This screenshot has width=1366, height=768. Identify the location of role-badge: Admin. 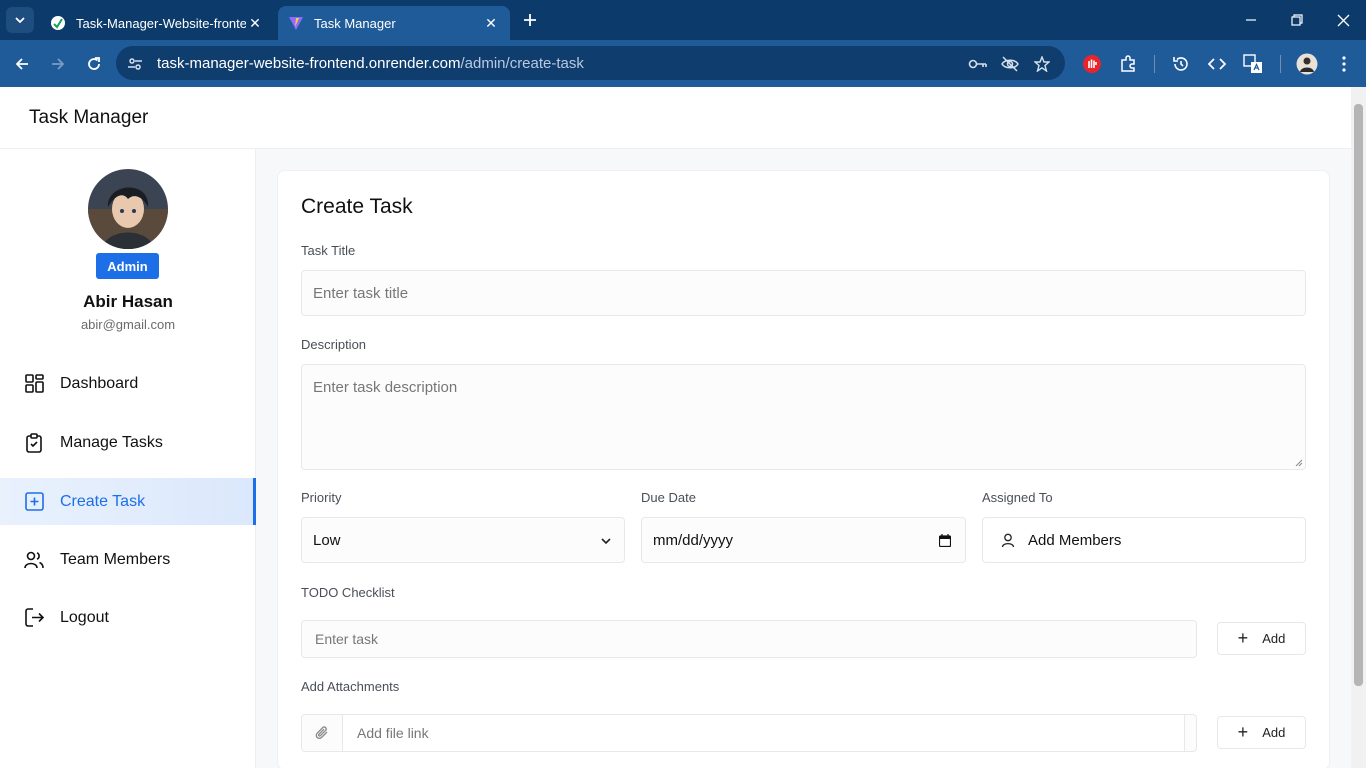
(127, 266).